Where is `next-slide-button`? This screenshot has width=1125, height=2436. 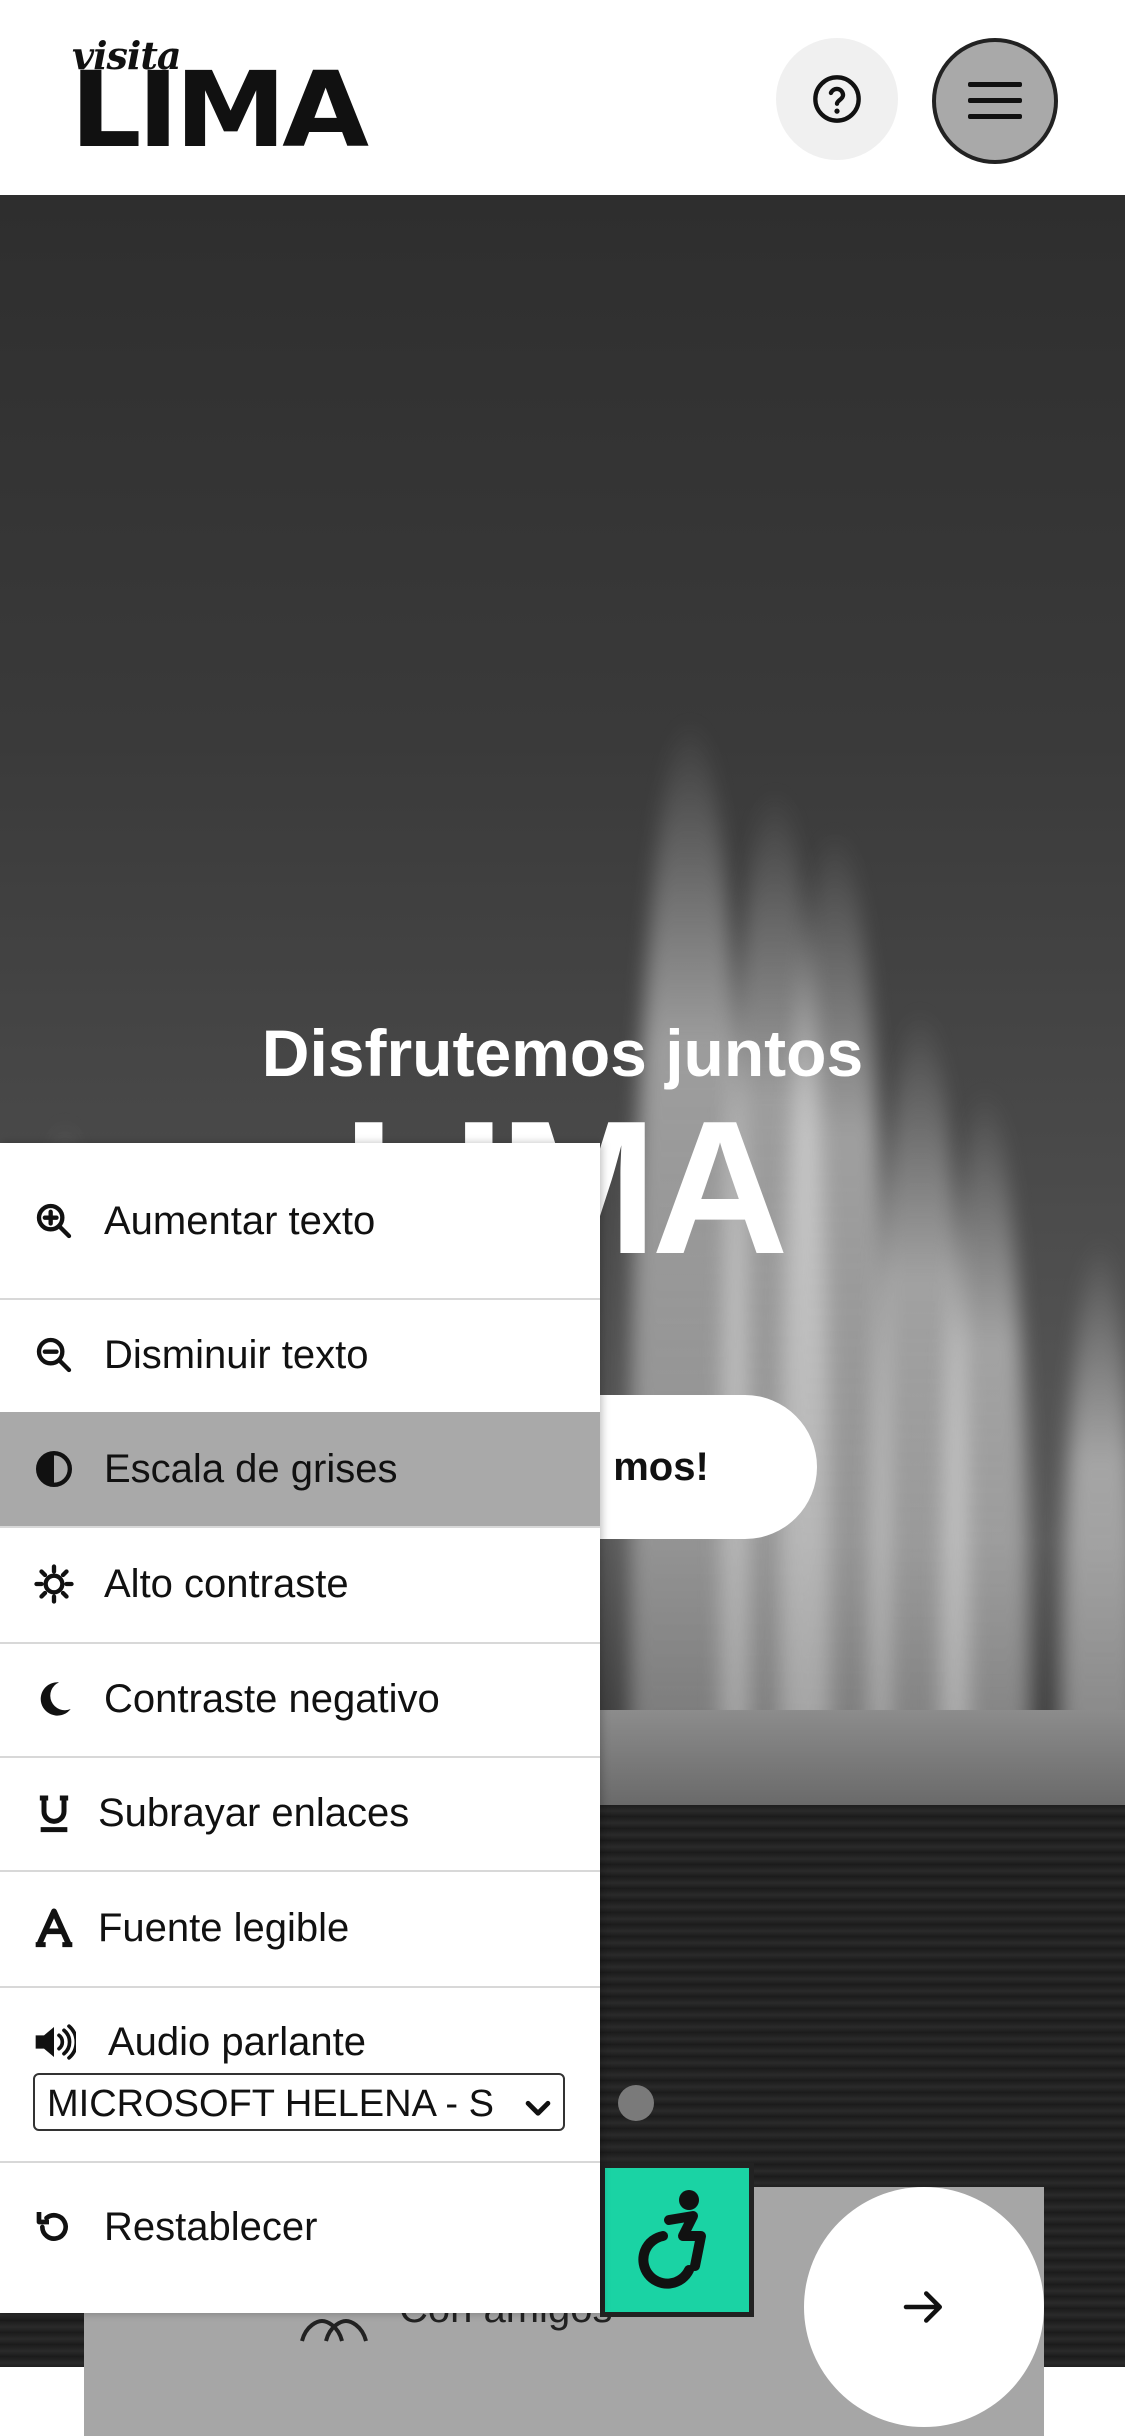
next-slide-button is located at coordinates (924, 2307).